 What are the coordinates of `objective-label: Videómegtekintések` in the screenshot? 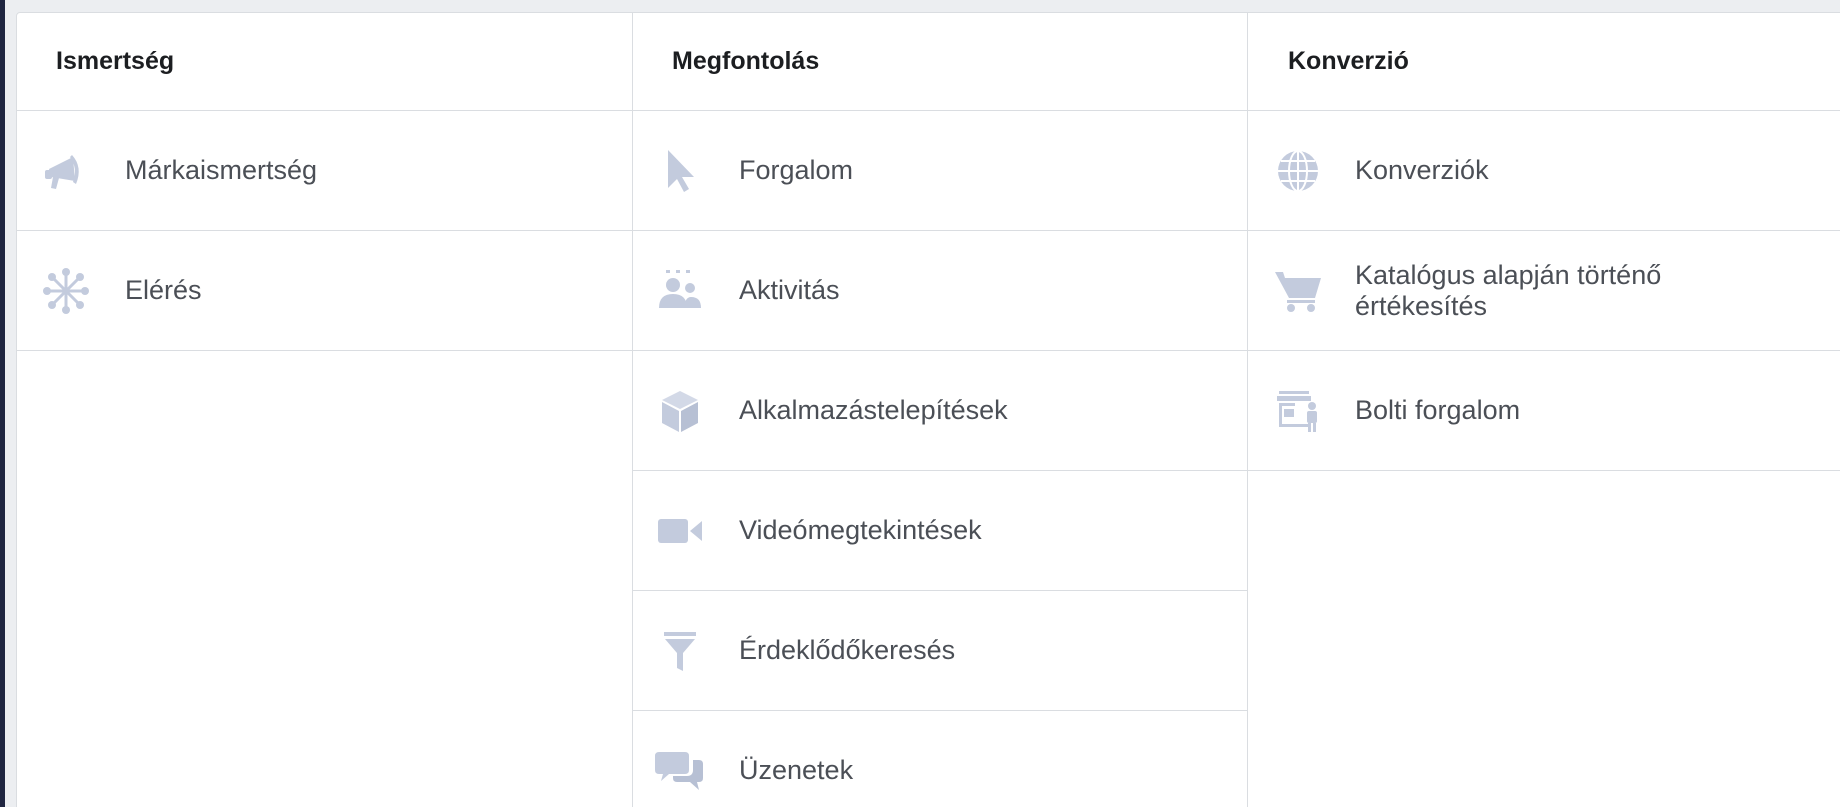 It's located at (860, 530).